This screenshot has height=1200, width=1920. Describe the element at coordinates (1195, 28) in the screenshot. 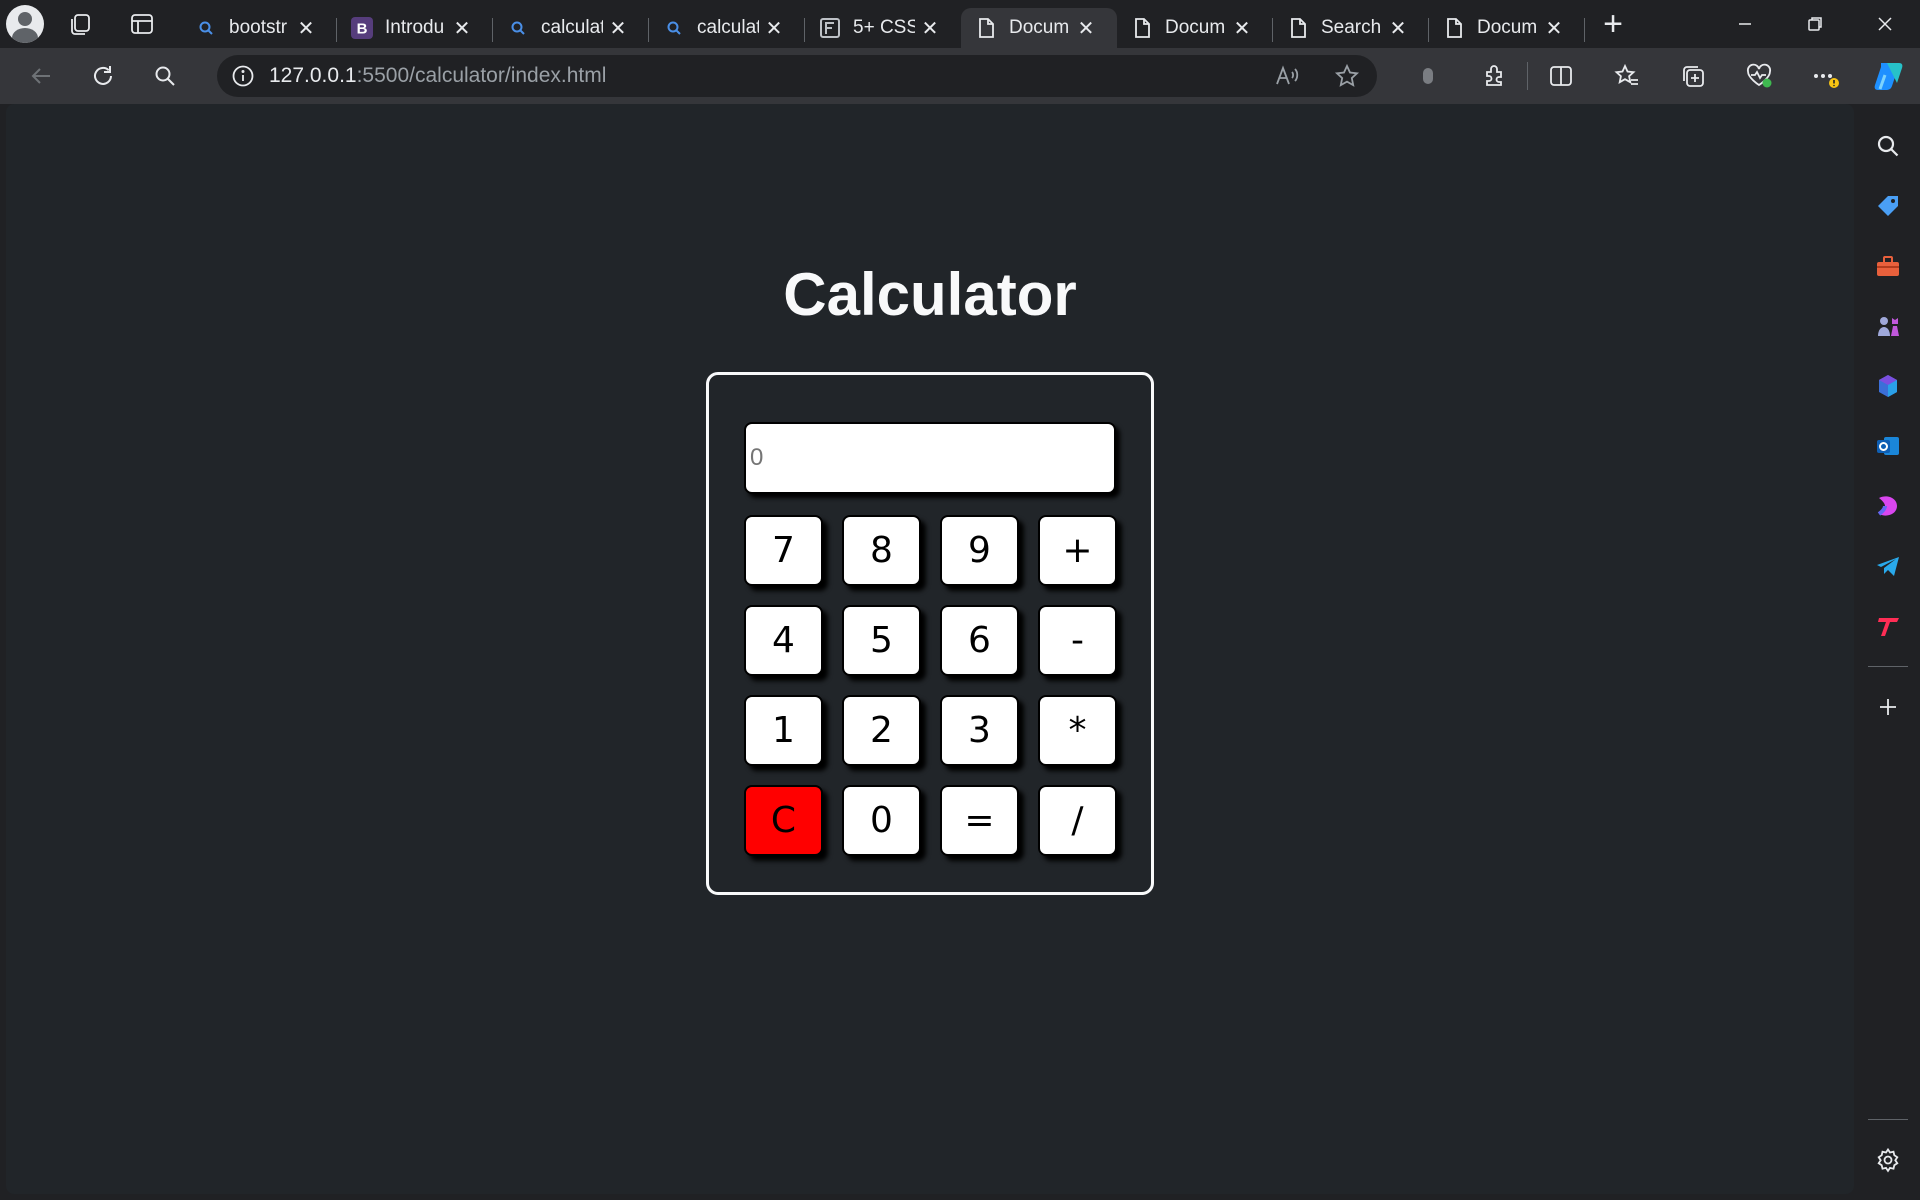

I see `tab-6: Docum ✕` at that location.